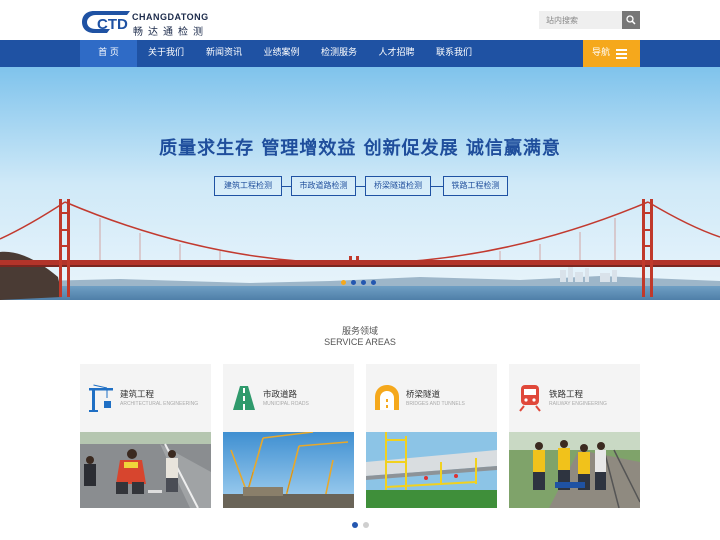 The height and width of the screenshot is (540, 720). What do you see at coordinates (621, 54) in the screenshot?
I see `menu-icon` at bounding box center [621, 54].